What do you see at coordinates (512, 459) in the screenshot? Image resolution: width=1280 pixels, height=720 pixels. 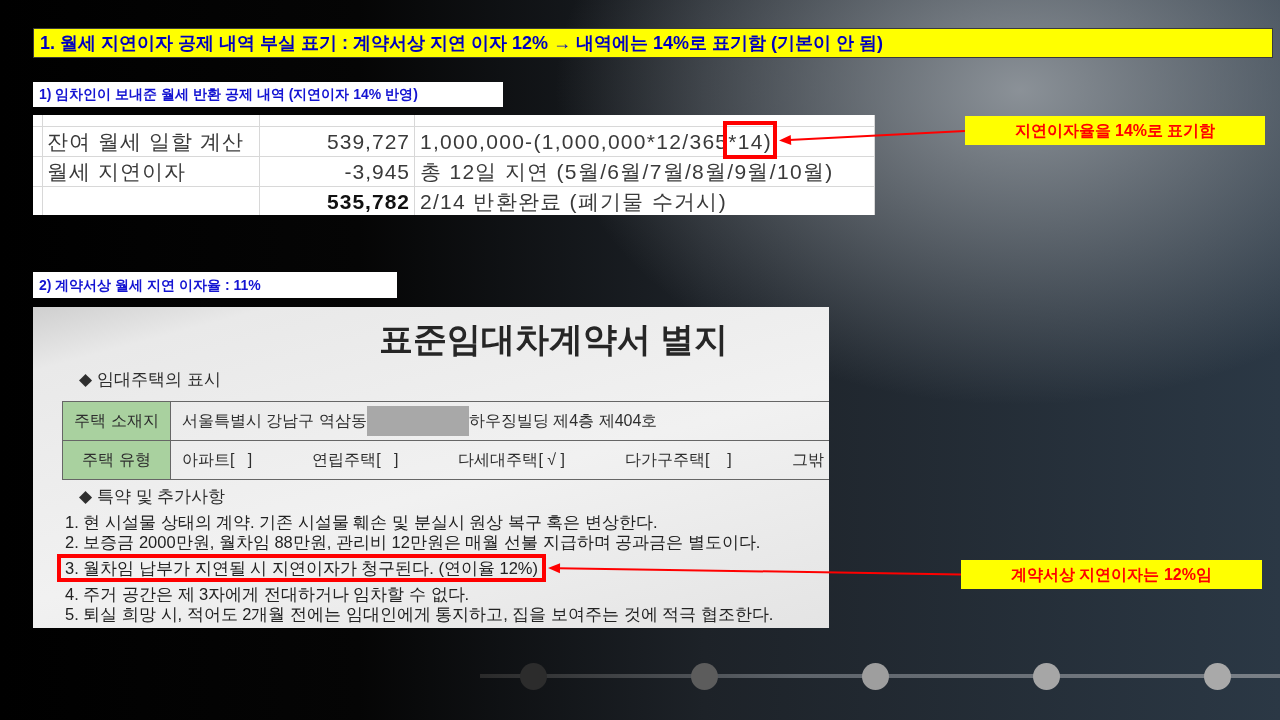 I see `option-text: 다세대주택[ √ ]` at bounding box center [512, 459].